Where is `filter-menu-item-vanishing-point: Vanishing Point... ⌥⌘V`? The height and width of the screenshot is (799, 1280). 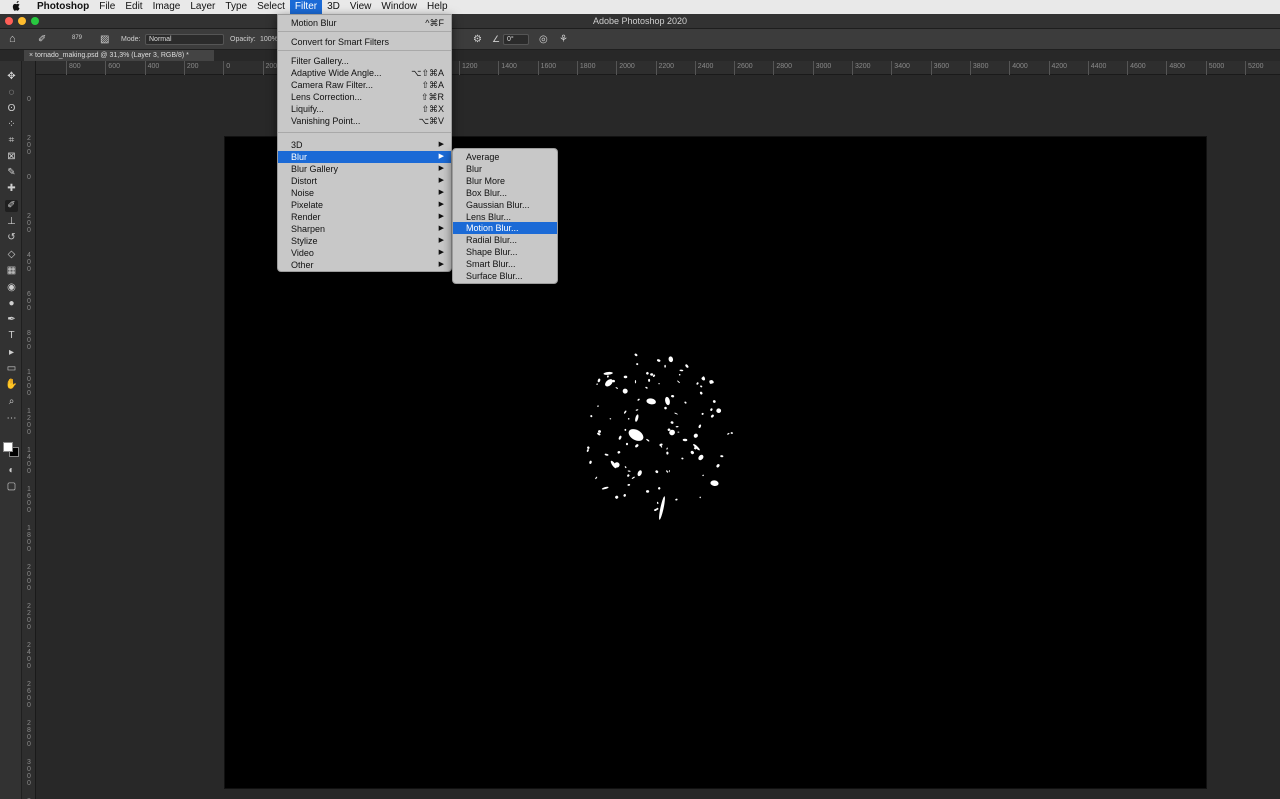
filter-menu-item-vanishing-point: Vanishing Point... ⌥⌘V is located at coordinates (364, 121).